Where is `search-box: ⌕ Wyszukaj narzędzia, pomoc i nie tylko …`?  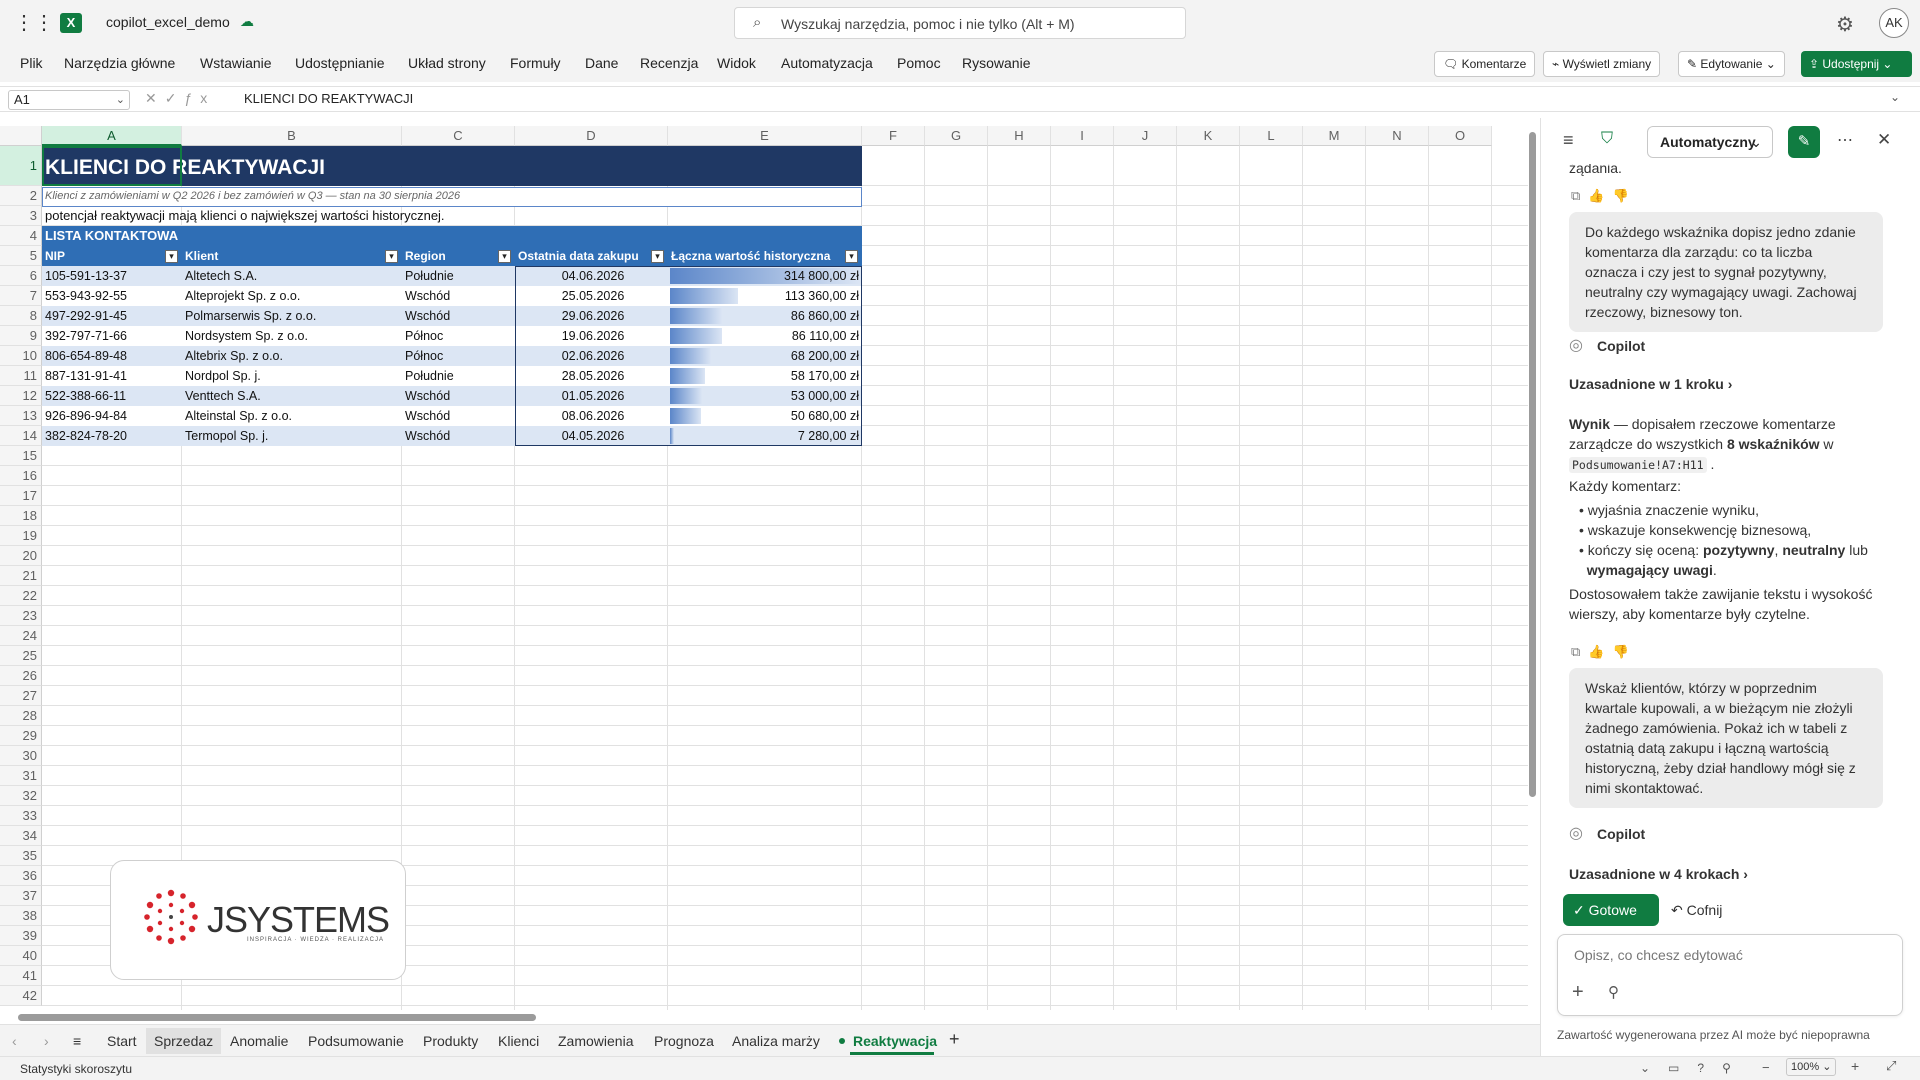
search-box: ⌕ Wyszukaj narzędzia, pomoc i nie tylko … is located at coordinates (960, 23).